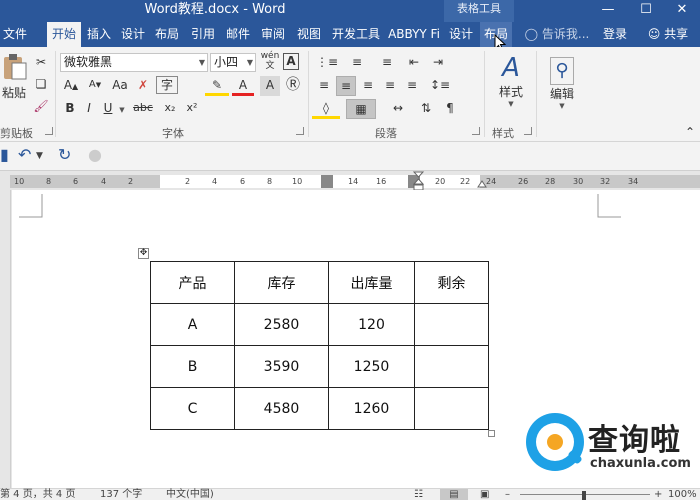 Image resolution: width=700 pixels, height=500 pixels. Describe the element at coordinates (108, 109) in the screenshot. I see `underline-button: U` at that location.